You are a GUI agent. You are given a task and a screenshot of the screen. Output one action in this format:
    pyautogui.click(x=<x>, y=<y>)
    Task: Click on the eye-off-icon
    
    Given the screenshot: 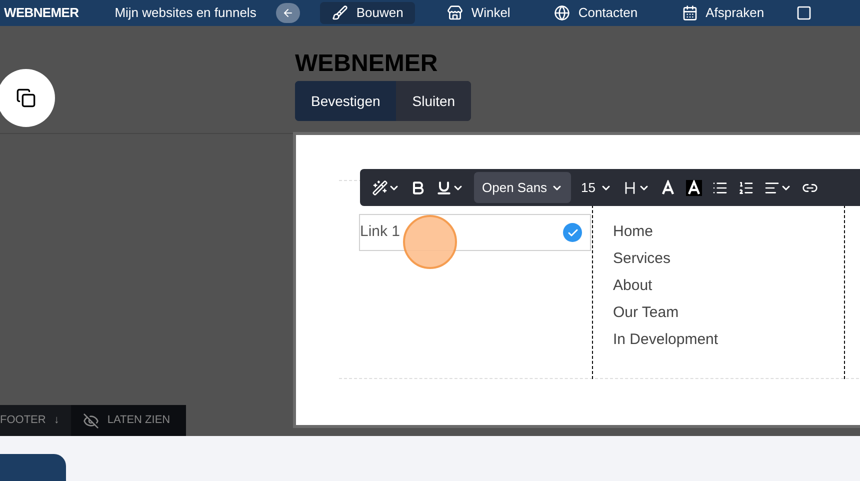 What is the action you would take?
    pyautogui.click(x=91, y=420)
    